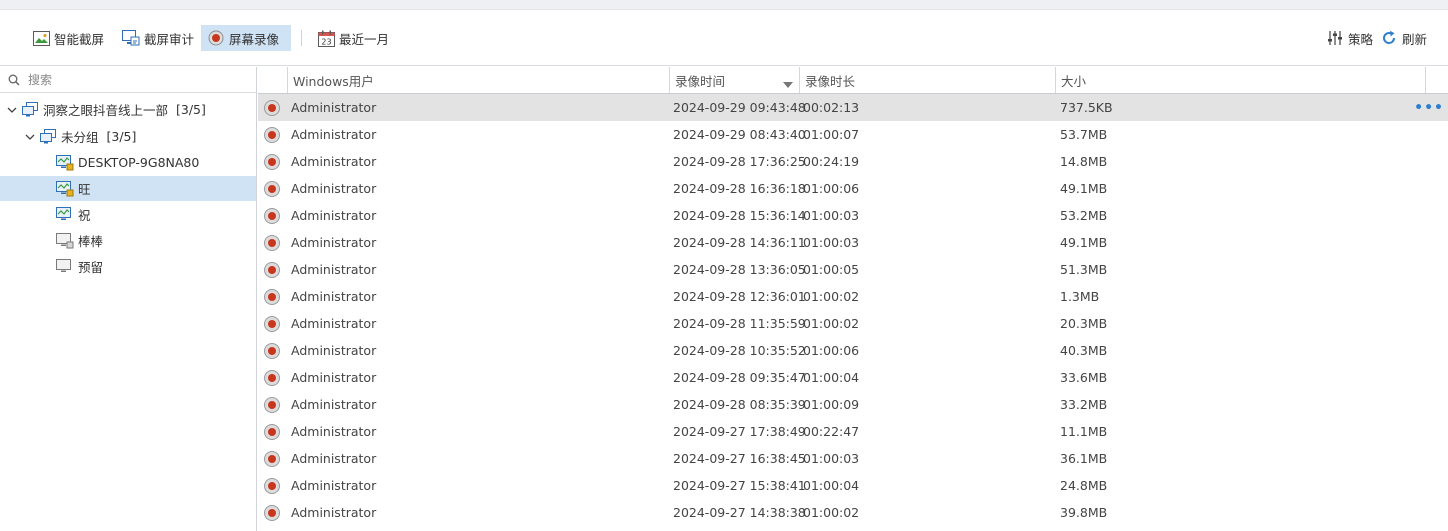 The height and width of the screenshot is (531, 1448). I want to click on calendar-icon: 23, so click(326, 38).